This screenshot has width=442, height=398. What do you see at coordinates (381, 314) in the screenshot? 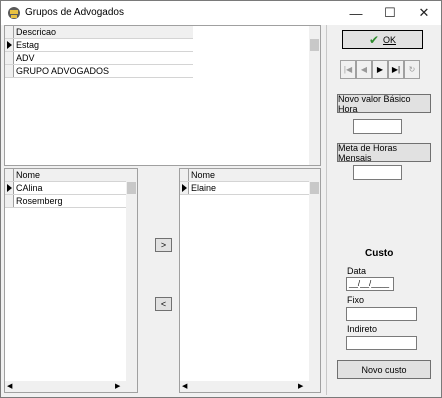
I see `fixo-field` at bounding box center [381, 314].